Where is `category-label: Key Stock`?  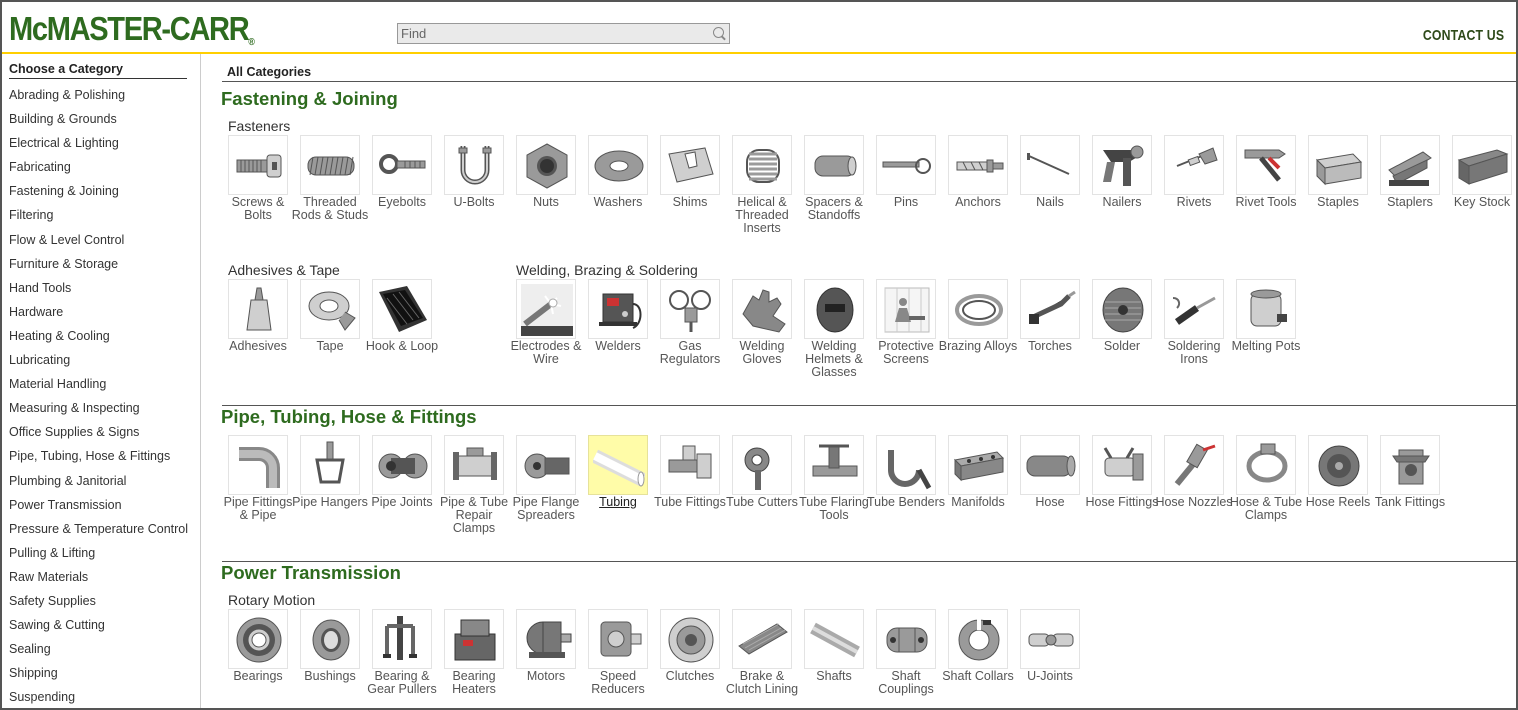
category-label: Key Stock is located at coordinates (1479, 202).